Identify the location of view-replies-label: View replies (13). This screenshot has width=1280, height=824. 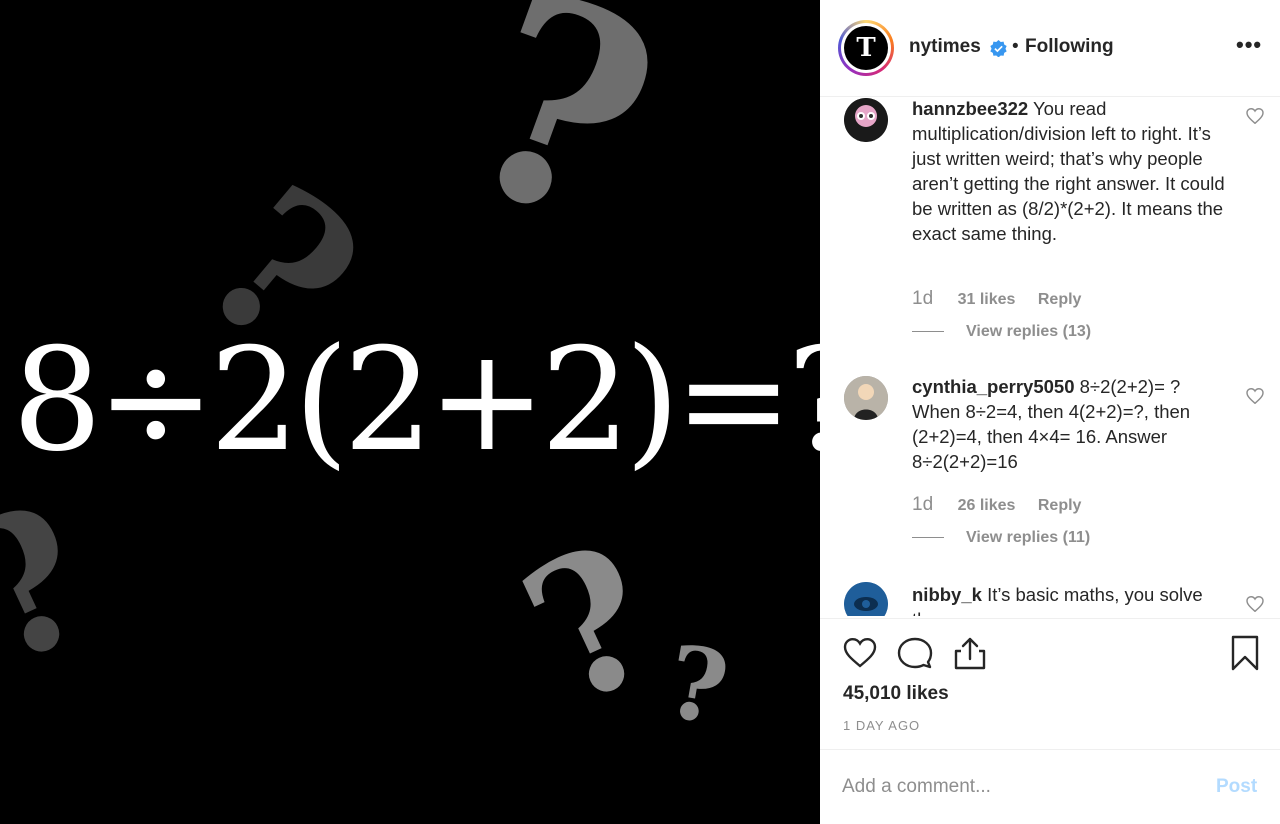
(1029, 331).